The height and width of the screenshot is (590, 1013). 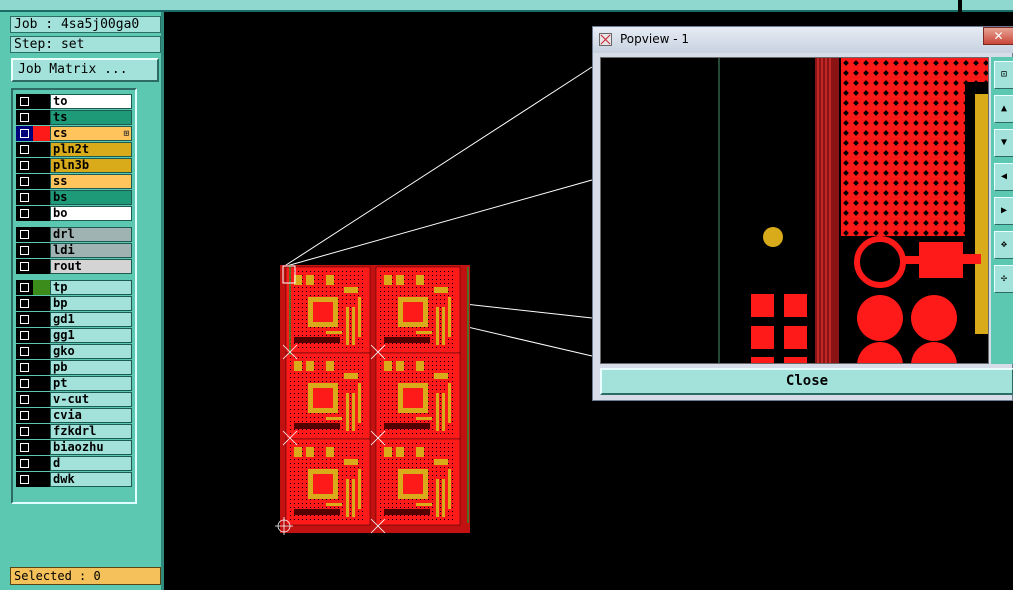 What do you see at coordinates (91, 287) in the screenshot?
I see `layer-name: tp` at bounding box center [91, 287].